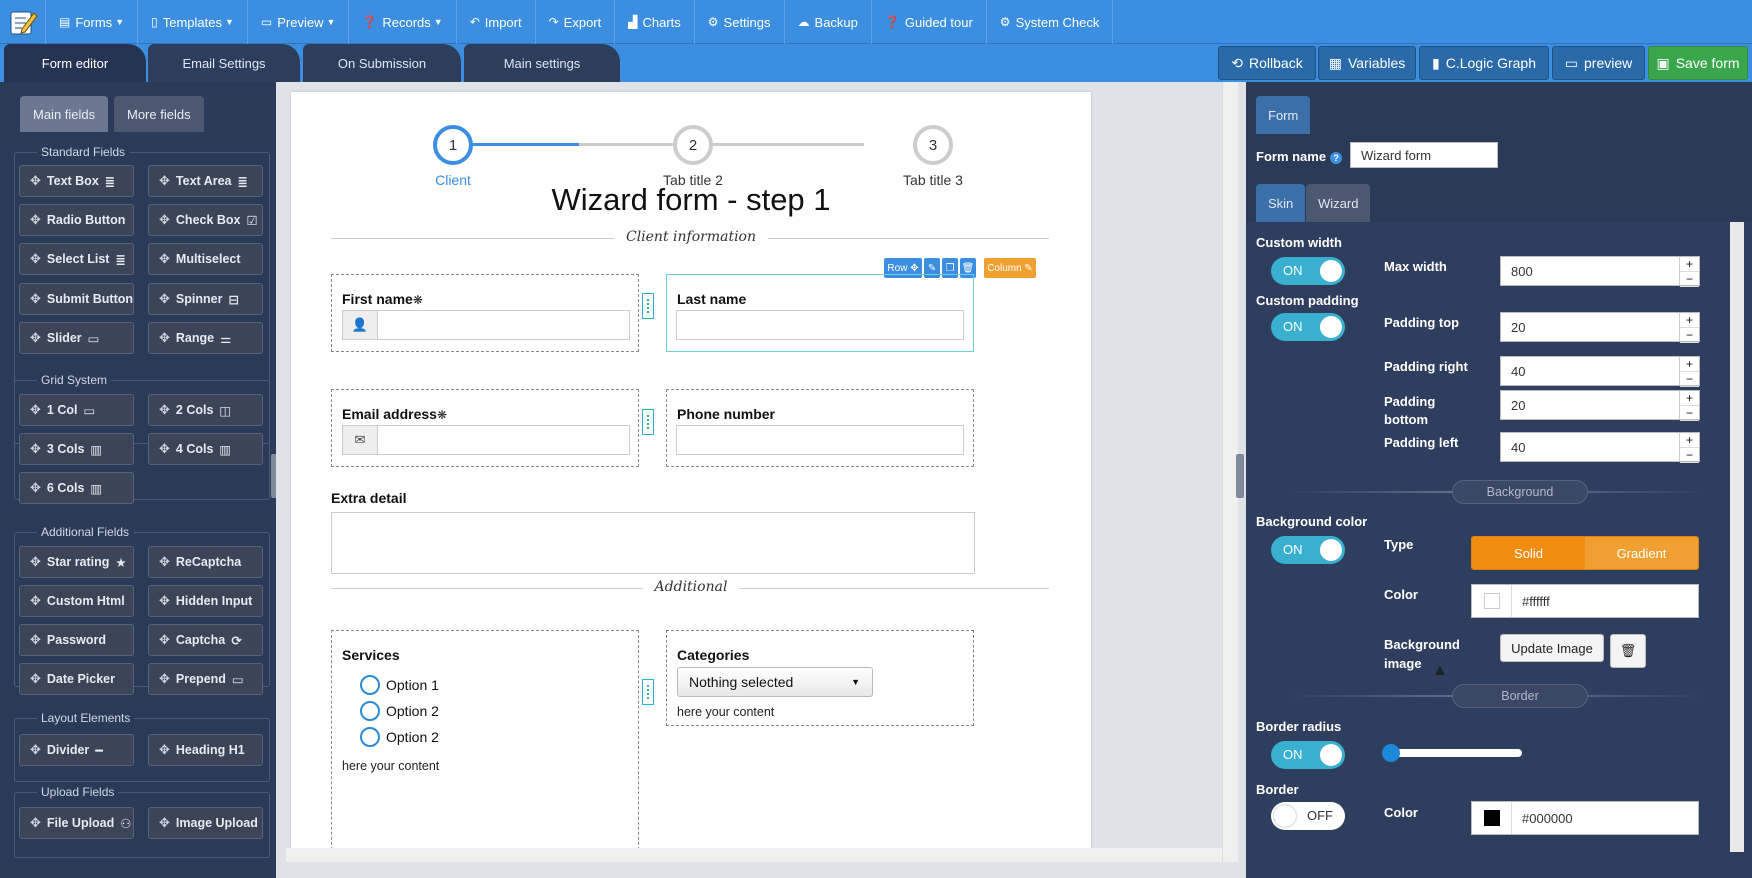 The width and height of the screenshot is (1752, 878). What do you see at coordinates (205, 601) in the screenshot?
I see `field-hidden-input: ✥ Hidden Input` at bounding box center [205, 601].